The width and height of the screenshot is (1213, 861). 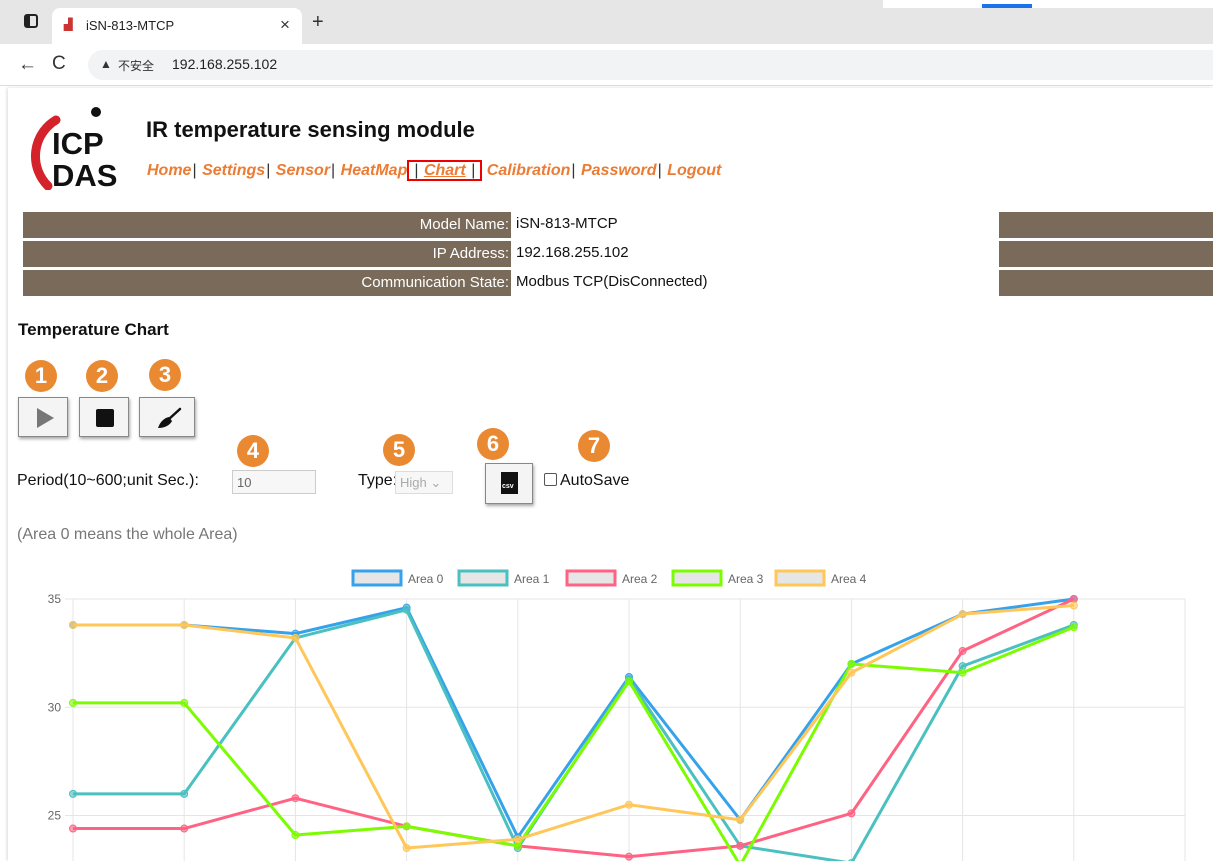 What do you see at coordinates (612, 281) in the screenshot?
I see `communication-state-value: Modbus TCP(DisConnected)` at bounding box center [612, 281].